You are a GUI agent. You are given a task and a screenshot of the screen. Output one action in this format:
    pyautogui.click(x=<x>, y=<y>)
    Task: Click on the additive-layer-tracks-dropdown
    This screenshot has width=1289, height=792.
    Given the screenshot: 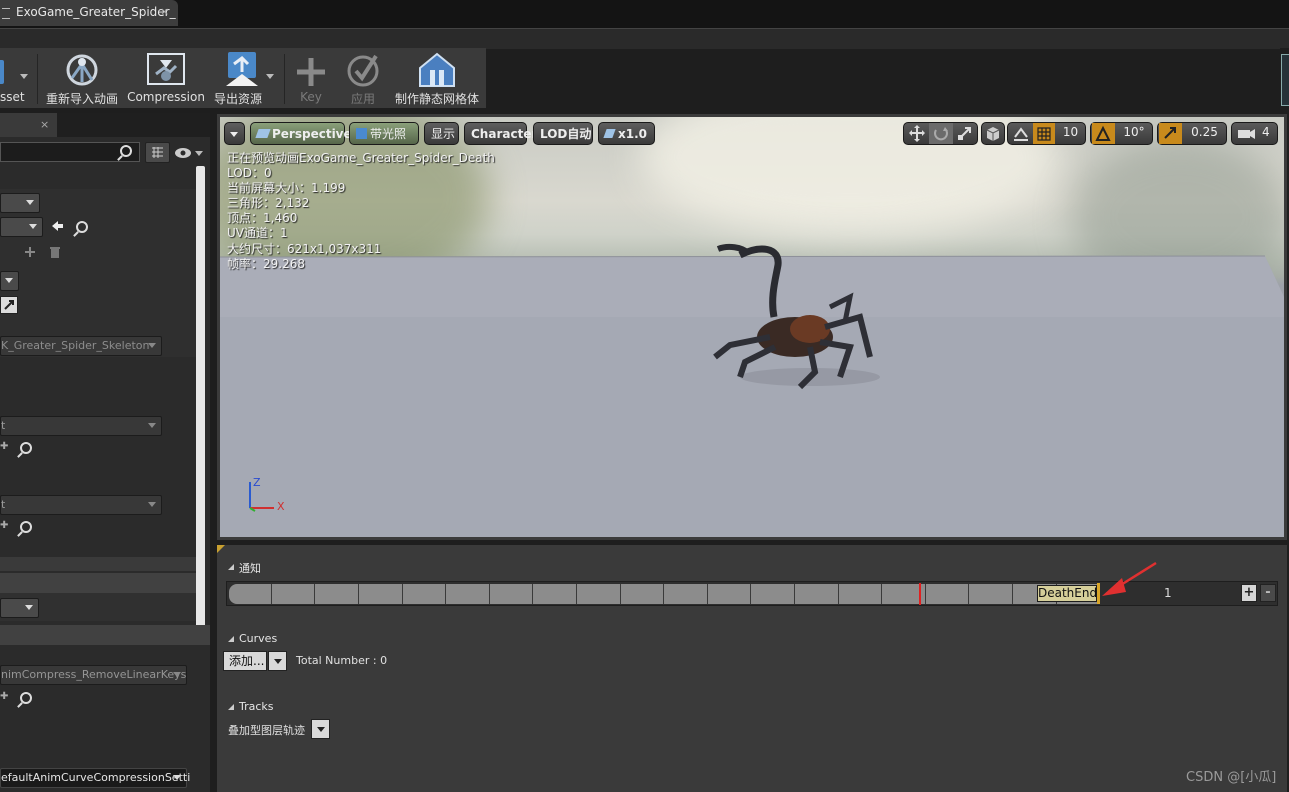 What is the action you would take?
    pyautogui.click(x=320, y=729)
    